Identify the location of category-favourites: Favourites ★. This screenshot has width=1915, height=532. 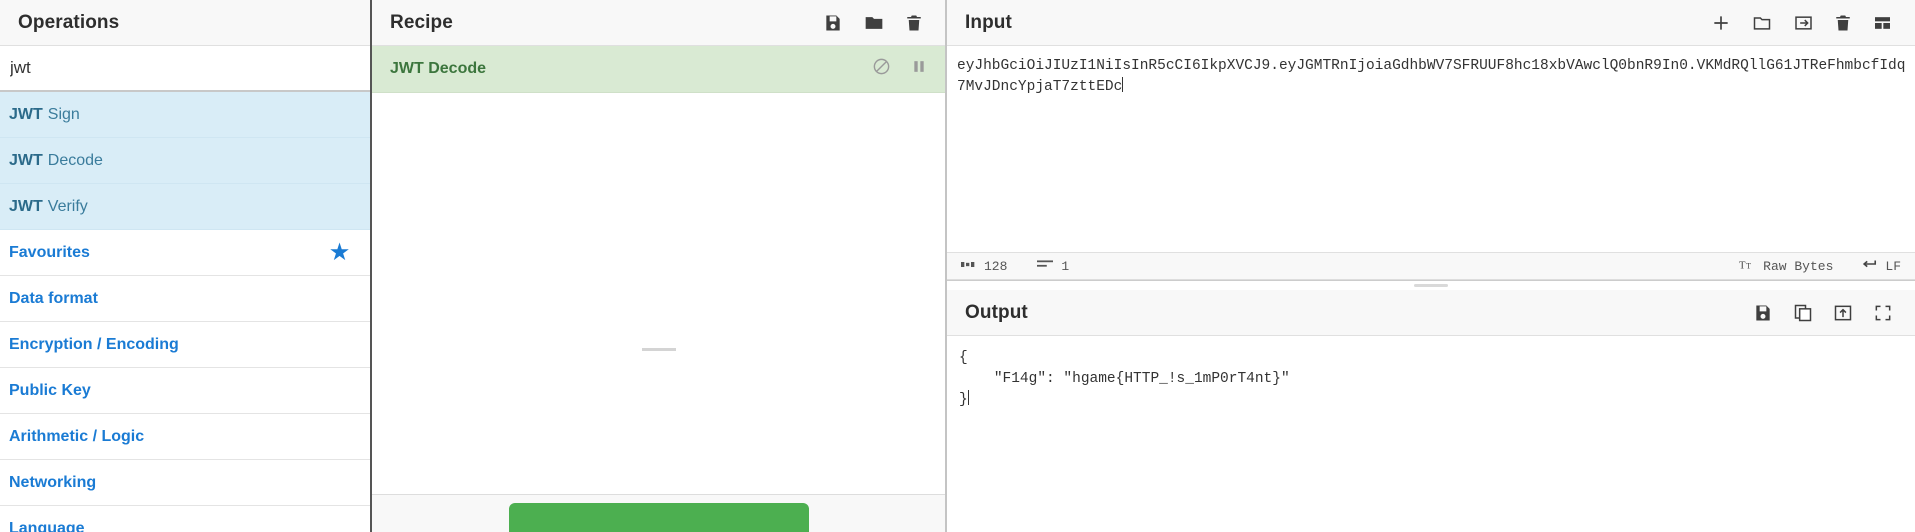
(185, 253).